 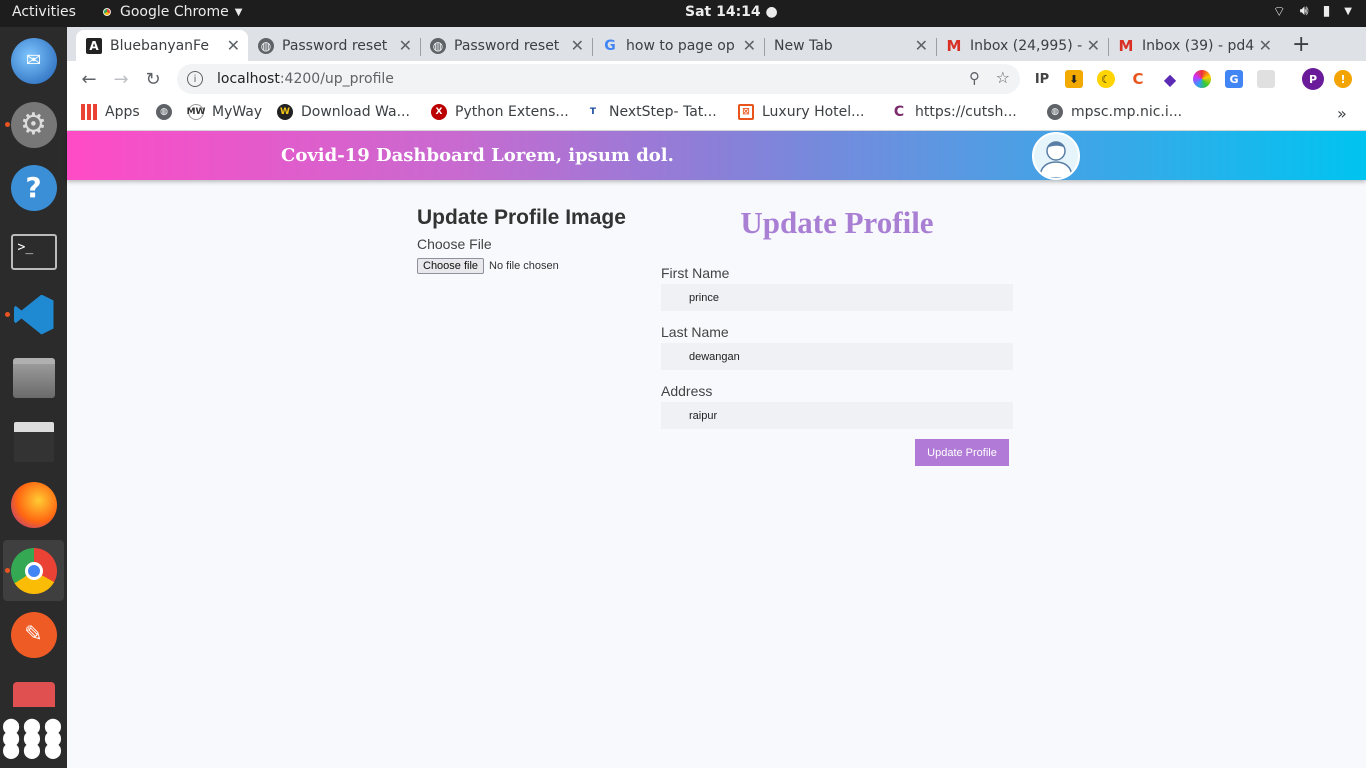 I want to click on app-menu: Google Chrome ▼, so click(x=171, y=12).